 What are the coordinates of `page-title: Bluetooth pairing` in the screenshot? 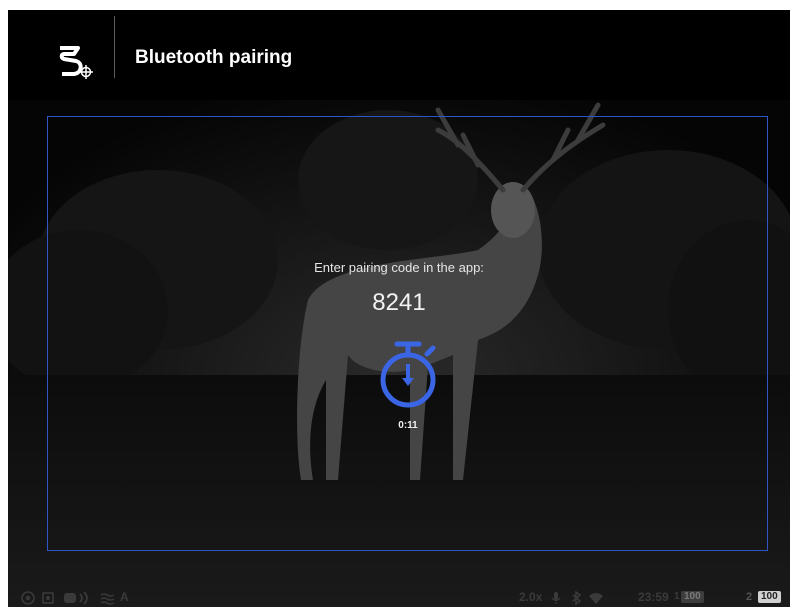 It's located at (214, 57).